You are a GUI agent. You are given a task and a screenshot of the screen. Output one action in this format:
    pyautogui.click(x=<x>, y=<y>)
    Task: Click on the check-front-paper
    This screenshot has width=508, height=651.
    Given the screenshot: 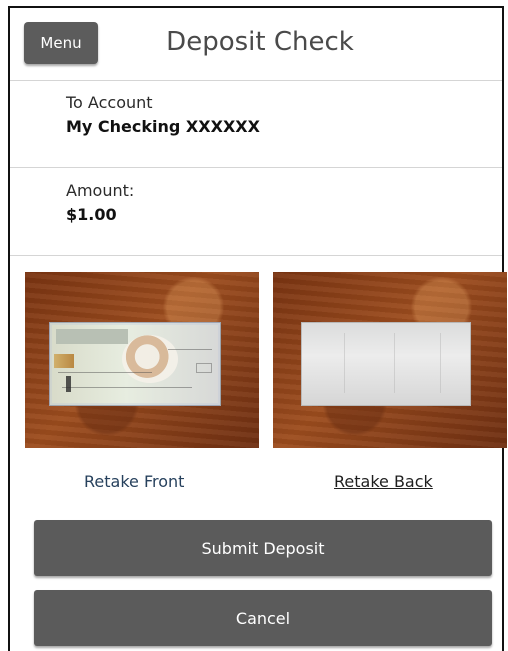 What is the action you would take?
    pyautogui.click(x=135, y=364)
    